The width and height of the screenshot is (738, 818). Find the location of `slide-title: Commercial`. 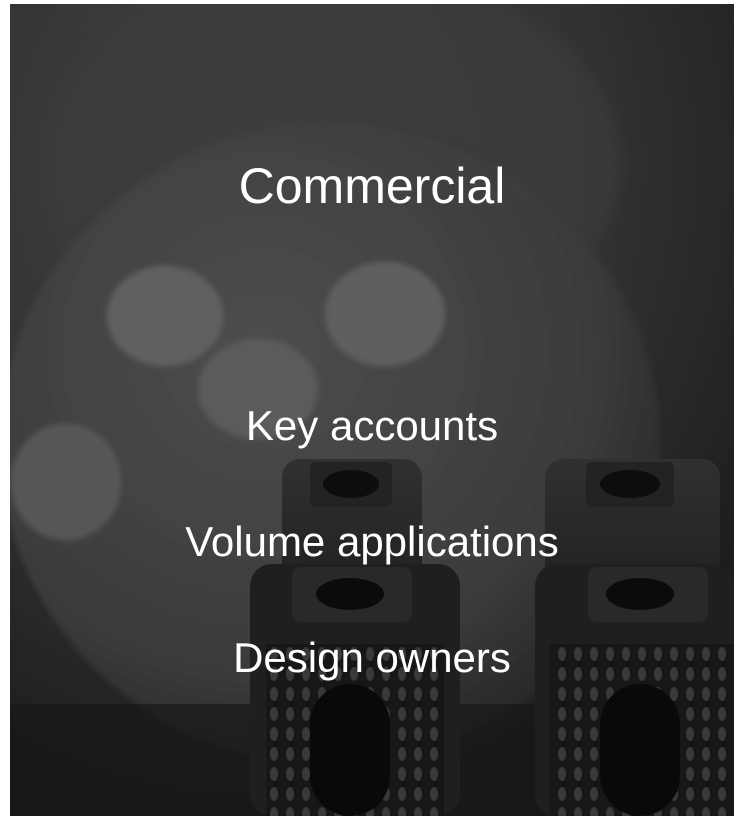

slide-title: Commercial is located at coordinates (372, 186).